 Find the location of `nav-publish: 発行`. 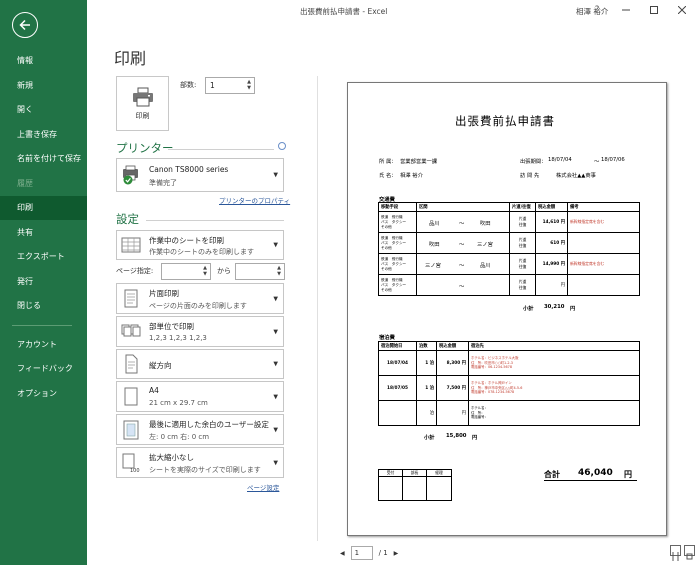

nav-publish: 発行 is located at coordinates (43, 282).